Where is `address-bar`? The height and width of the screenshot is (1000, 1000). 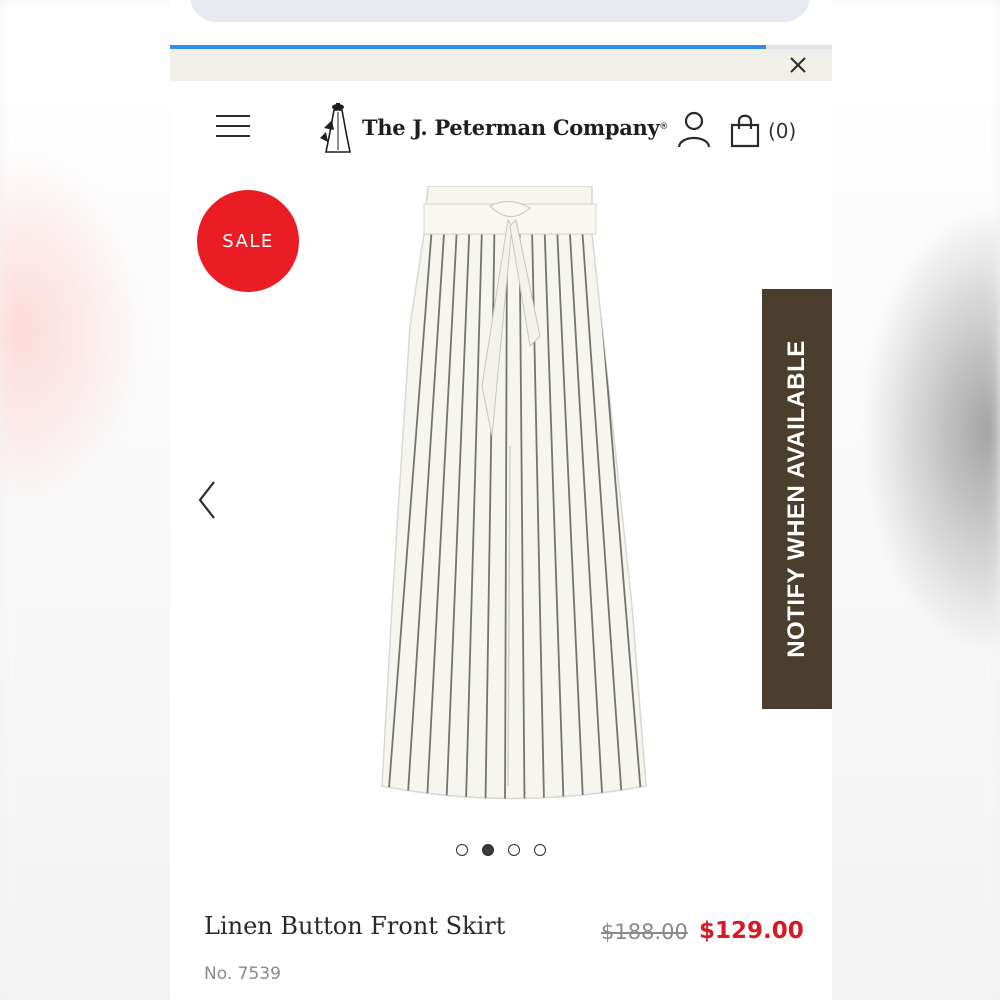
address-bar is located at coordinates (500, 11).